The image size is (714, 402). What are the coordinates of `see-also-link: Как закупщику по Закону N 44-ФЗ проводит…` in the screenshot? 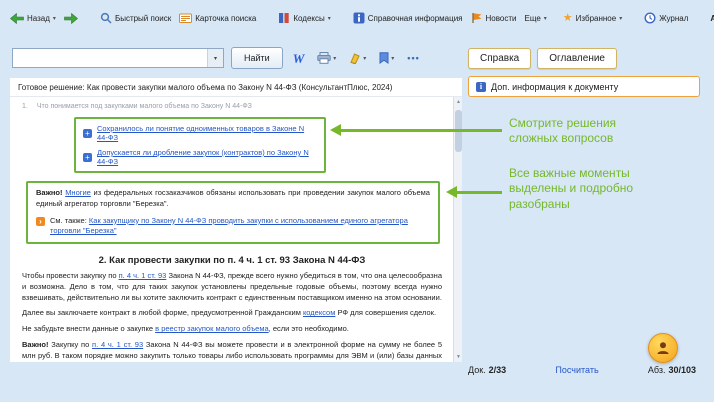 It's located at (229, 226).